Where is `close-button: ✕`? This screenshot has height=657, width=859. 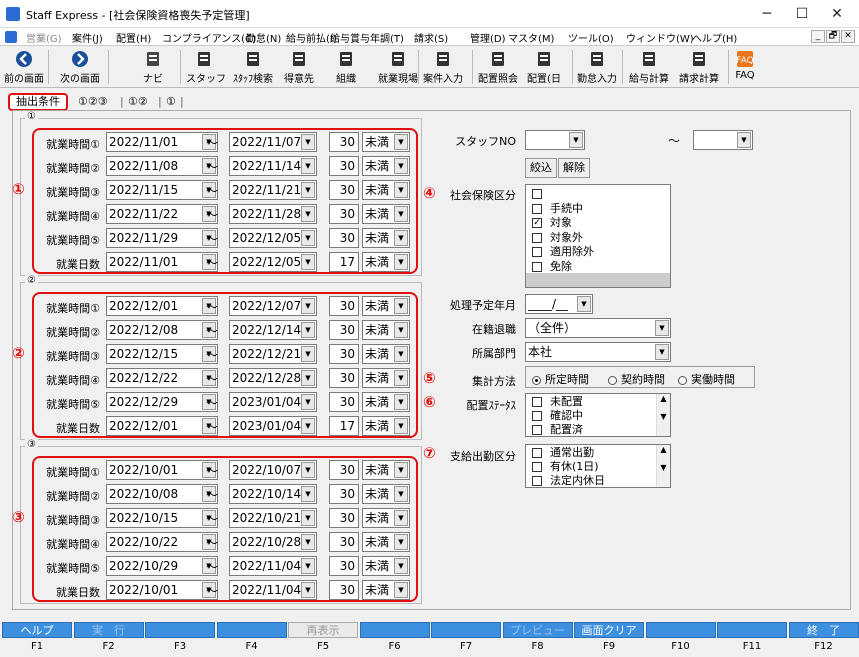
close-button: ✕ is located at coordinates (837, 14).